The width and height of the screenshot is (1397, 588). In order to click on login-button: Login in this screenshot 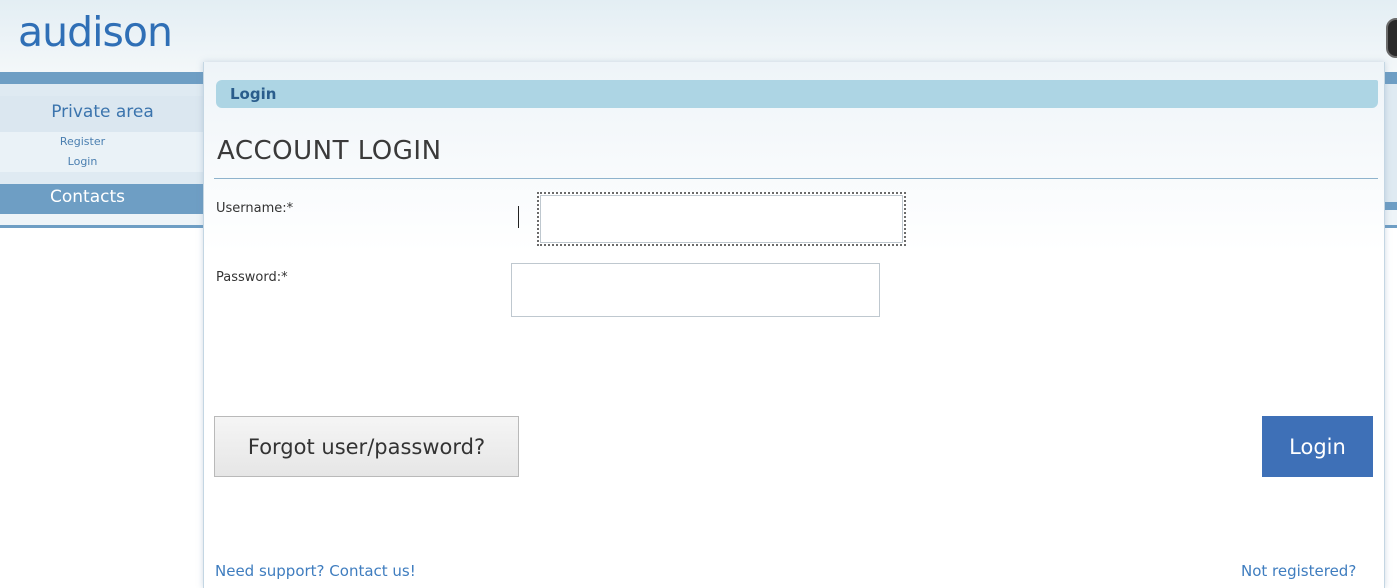, I will do `click(1317, 446)`.